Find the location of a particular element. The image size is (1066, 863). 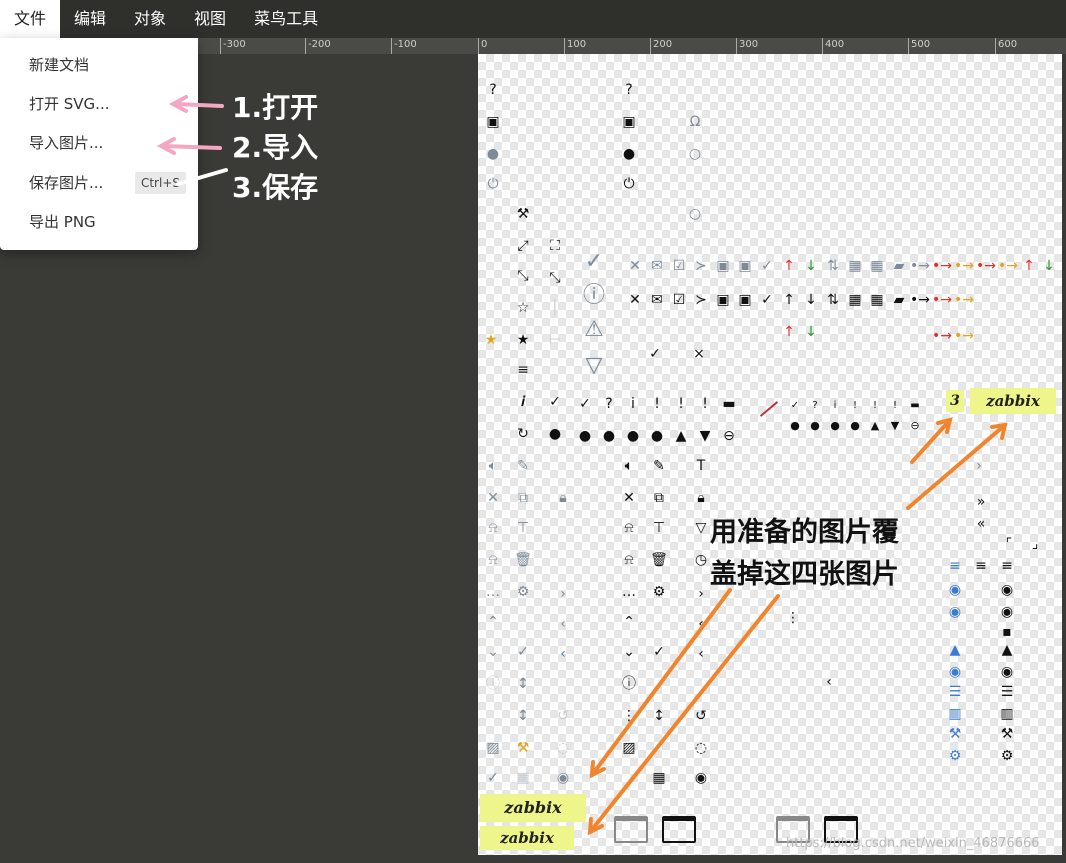

annotation-step-import: 2.导入 is located at coordinates (275, 147).